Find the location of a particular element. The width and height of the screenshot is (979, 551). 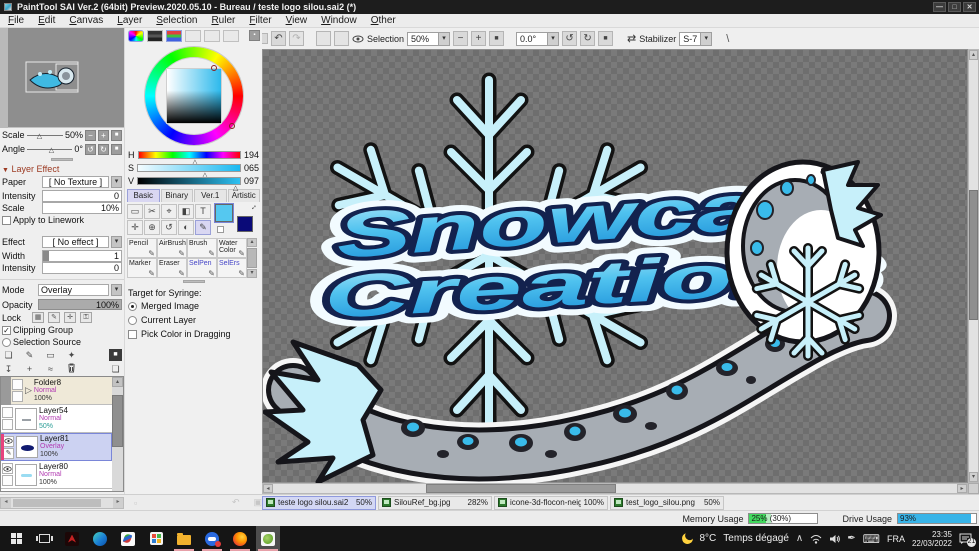

brush-marker: Marker ✎ is located at coordinates (142, 268).